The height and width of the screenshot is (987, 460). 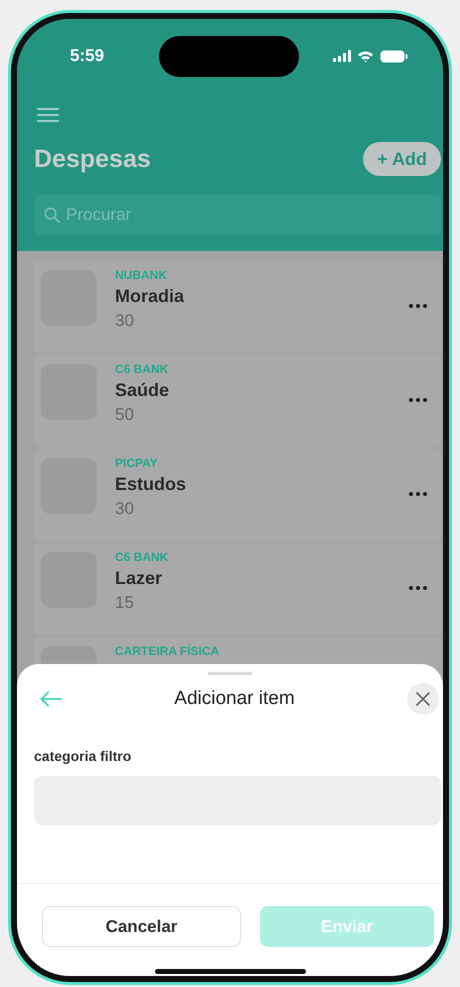 I want to click on expense-card: C6 BANK Lazer 15, so click(x=237, y=589).